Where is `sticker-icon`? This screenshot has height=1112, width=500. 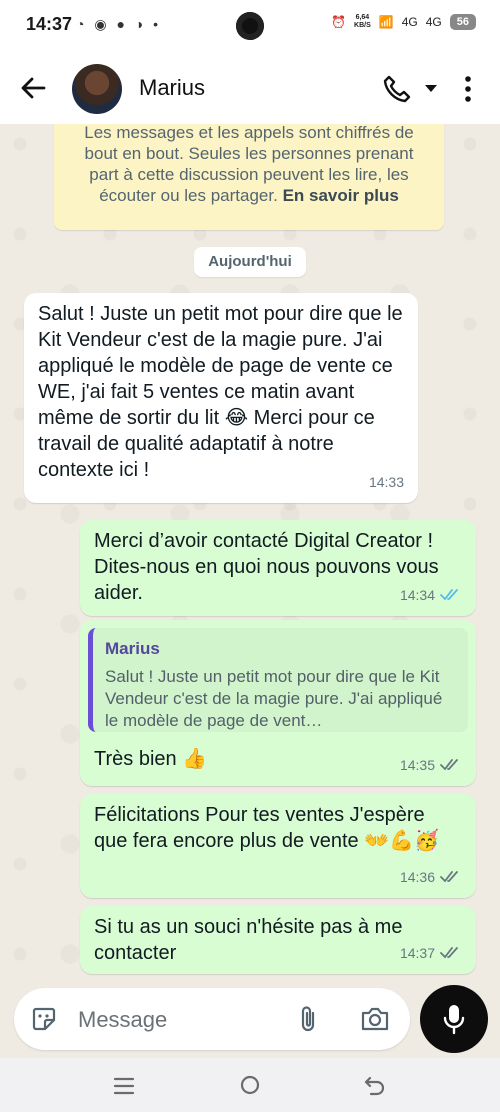
sticker-icon is located at coordinates (44, 1019).